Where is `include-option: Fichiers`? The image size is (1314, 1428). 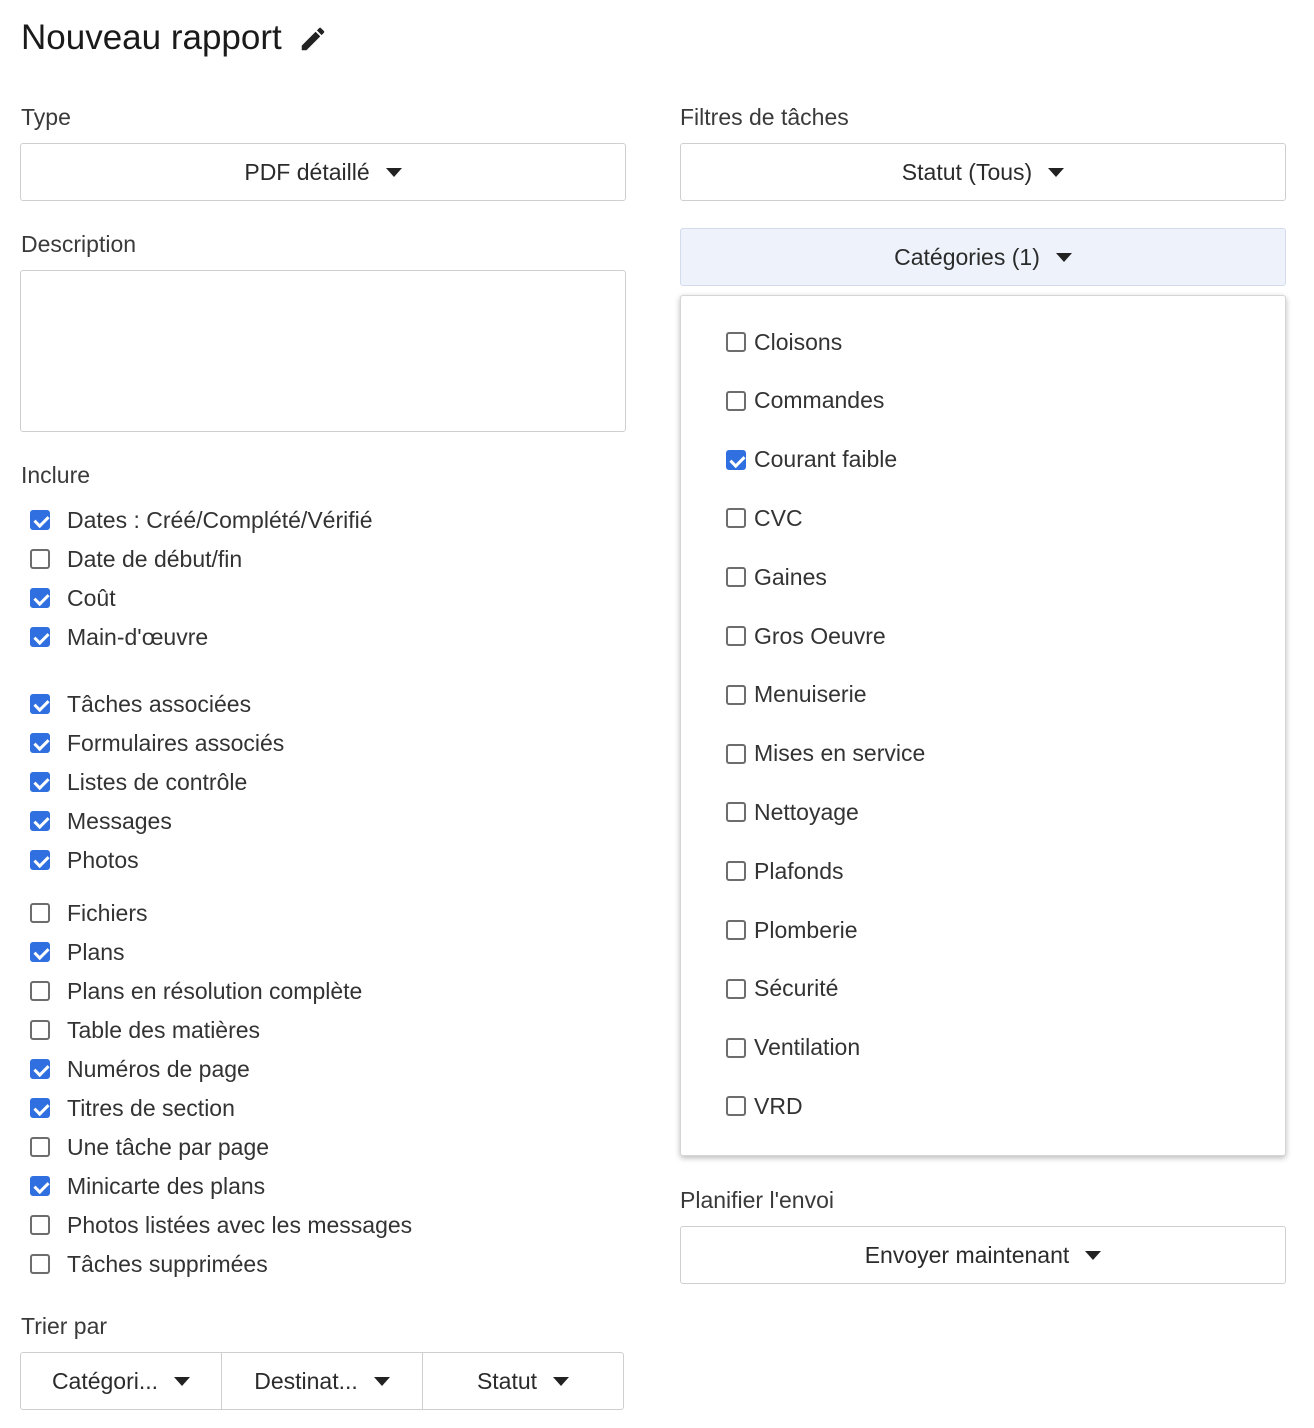
include-option: Fichiers is located at coordinates (89, 913).